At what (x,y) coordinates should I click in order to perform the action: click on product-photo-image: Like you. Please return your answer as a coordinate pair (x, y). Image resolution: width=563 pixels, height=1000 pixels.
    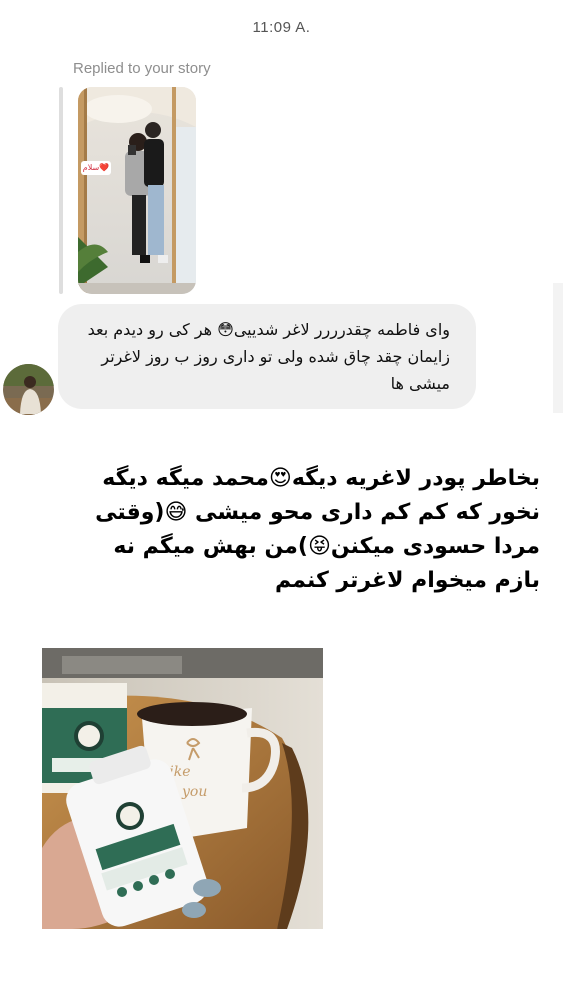
    Looking at the image, I should click on (182, 788).